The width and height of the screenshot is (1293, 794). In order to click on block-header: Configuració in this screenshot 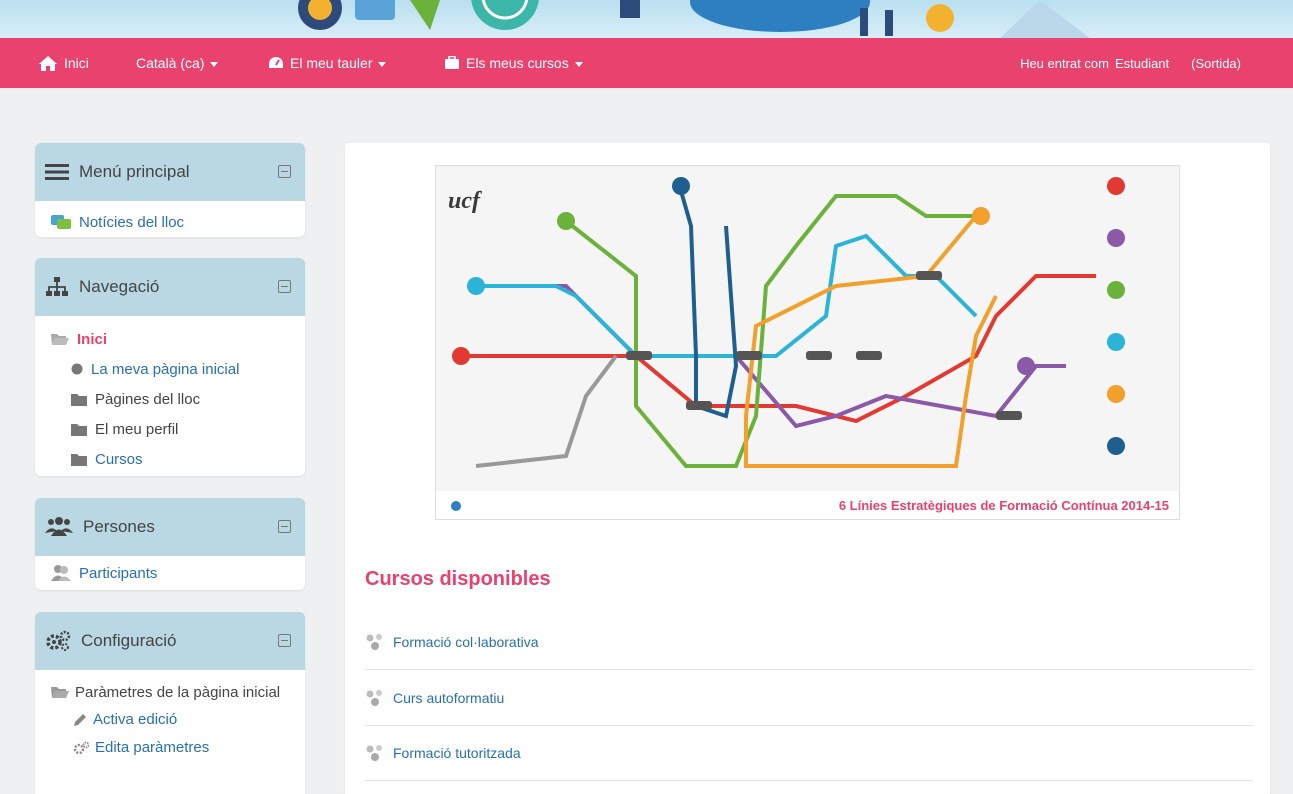, I will do `click(170, 641)`.